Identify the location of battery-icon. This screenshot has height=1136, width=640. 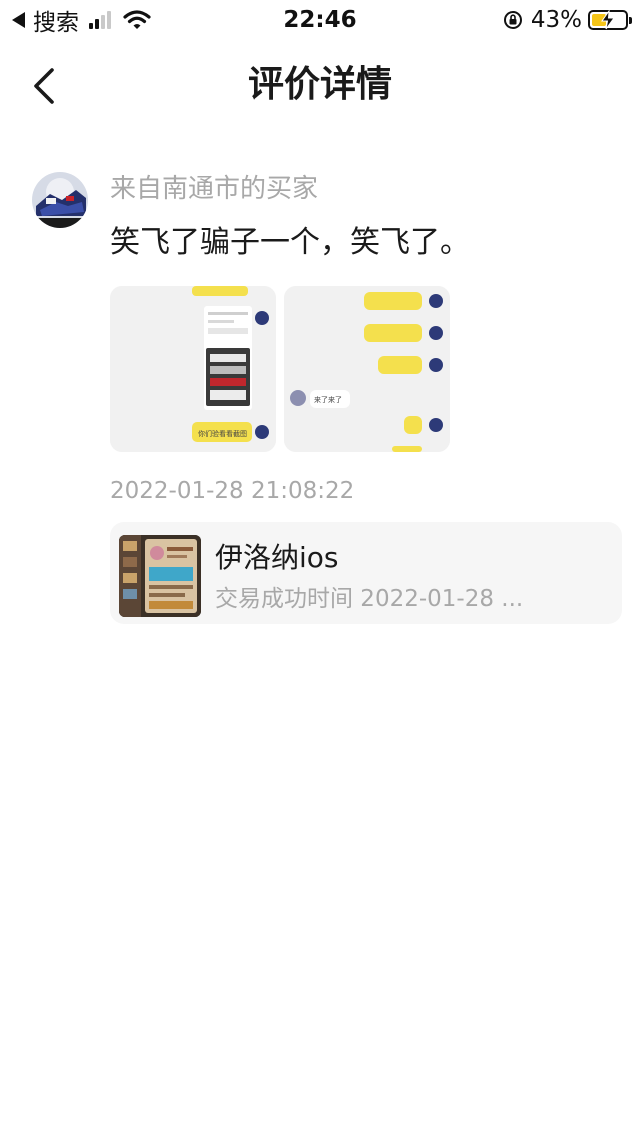
(610, 20).